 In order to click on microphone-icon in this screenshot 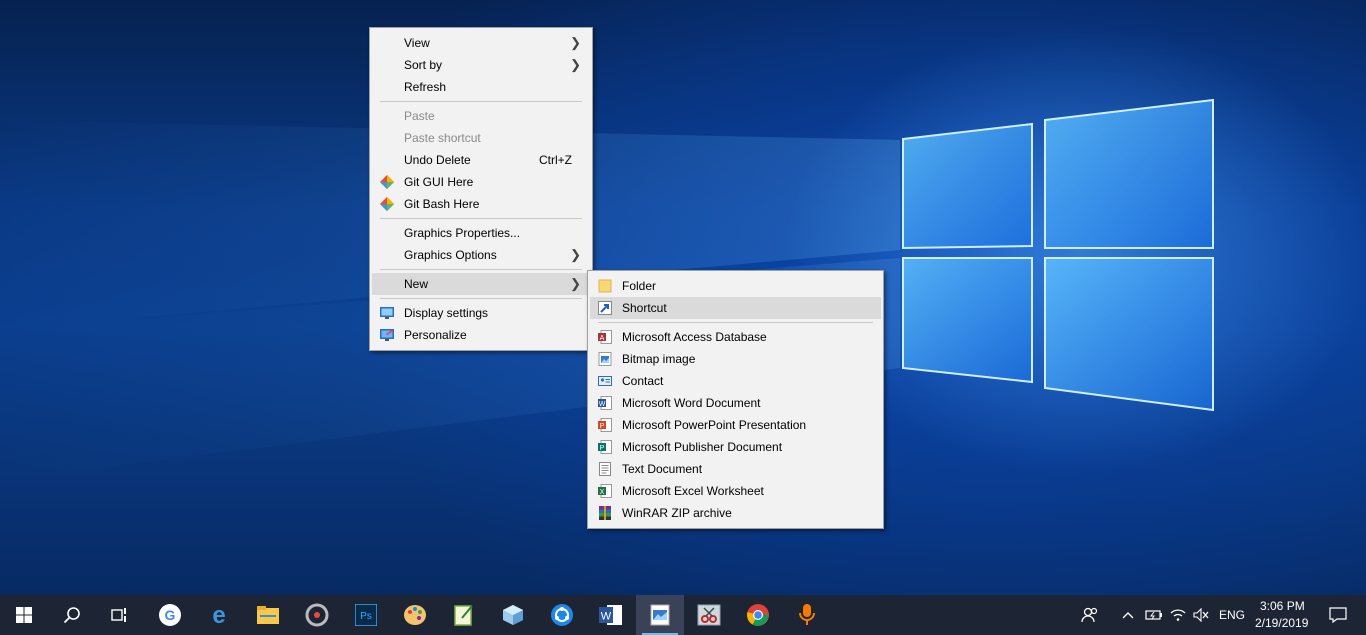, I will do `click(807, 614)`.